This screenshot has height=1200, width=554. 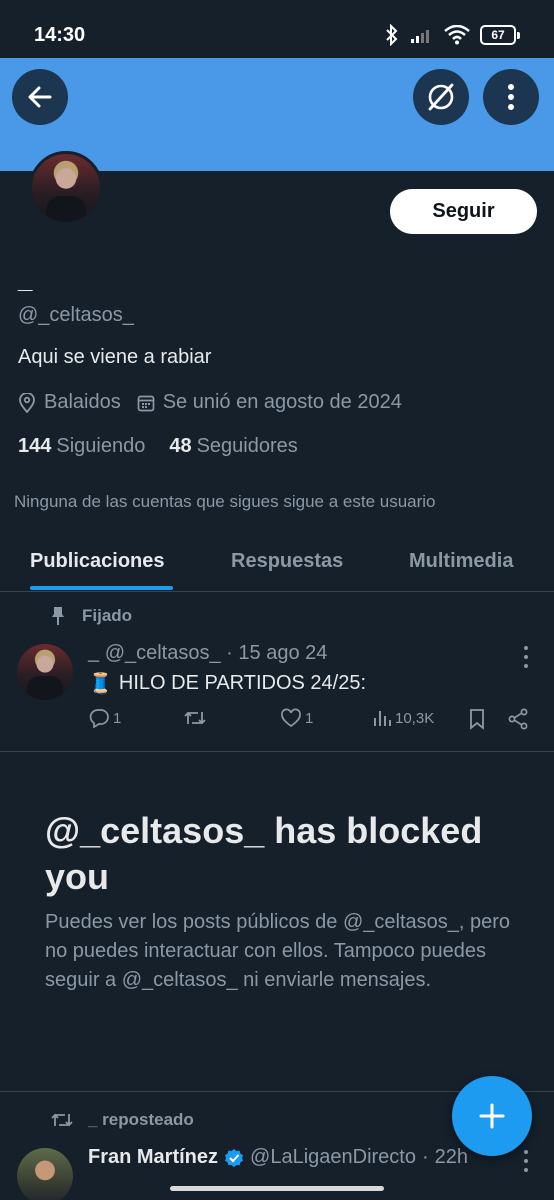 I want to click on post-divider, so click(x=277, y=751).